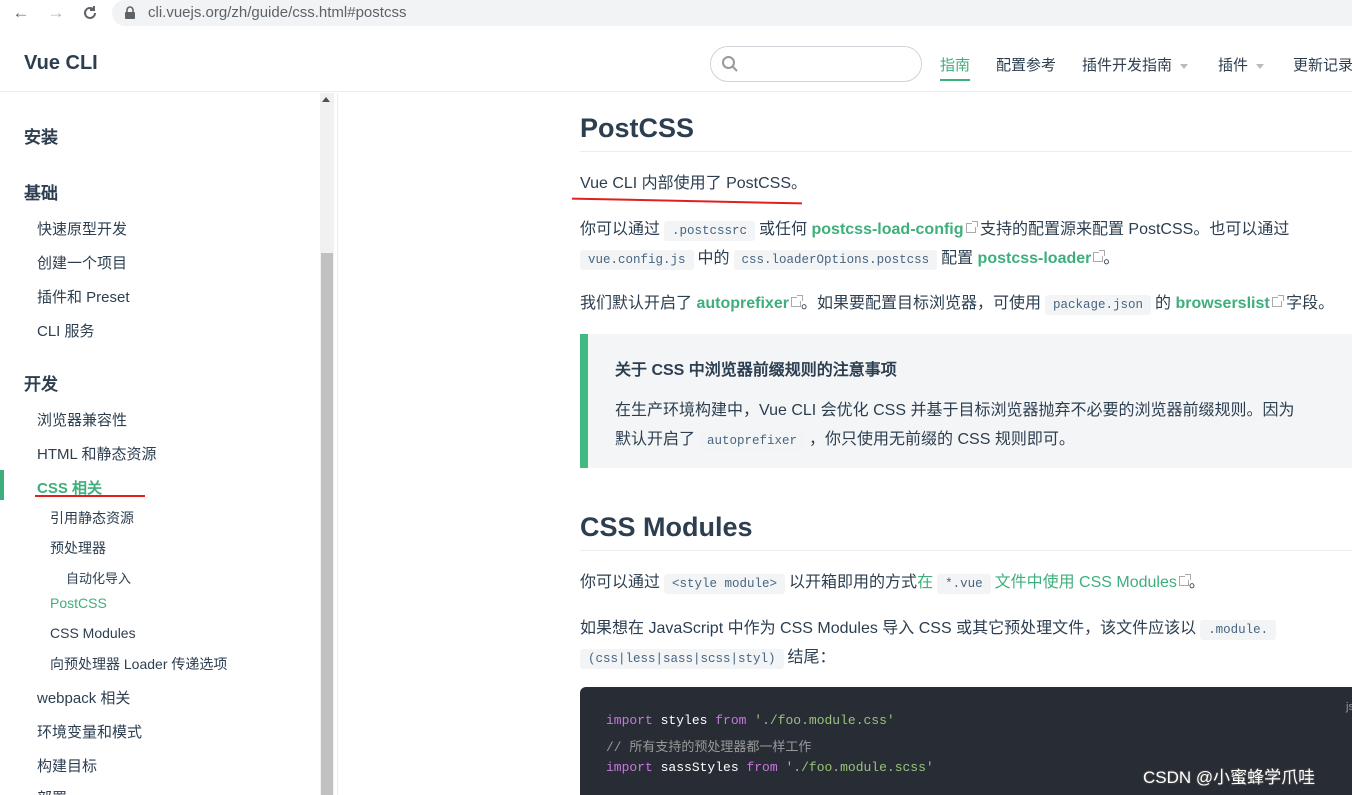 The image size is (1352, 795). What do you see at coordinates (732, 13) in the screenshot?
I see `address-bar: cli.vuejs.org/zh/guide/css.html#postcss` at bounding box center [732, 13].